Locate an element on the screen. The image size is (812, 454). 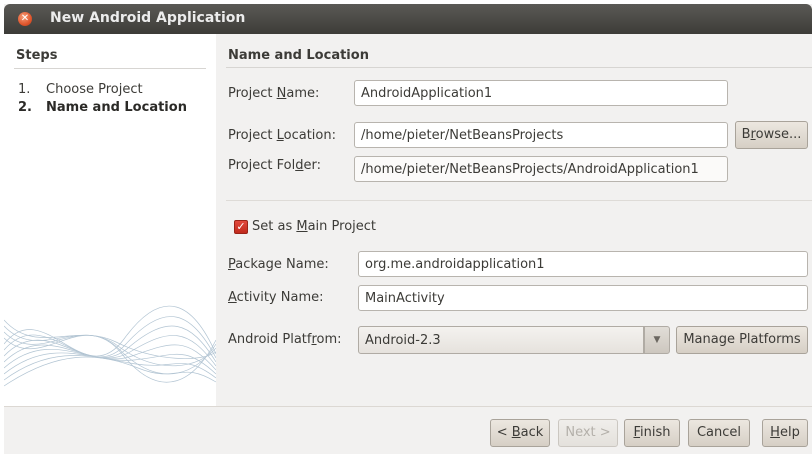
step-item-current: 2. Name and Location is located at coordinates (102, 107).